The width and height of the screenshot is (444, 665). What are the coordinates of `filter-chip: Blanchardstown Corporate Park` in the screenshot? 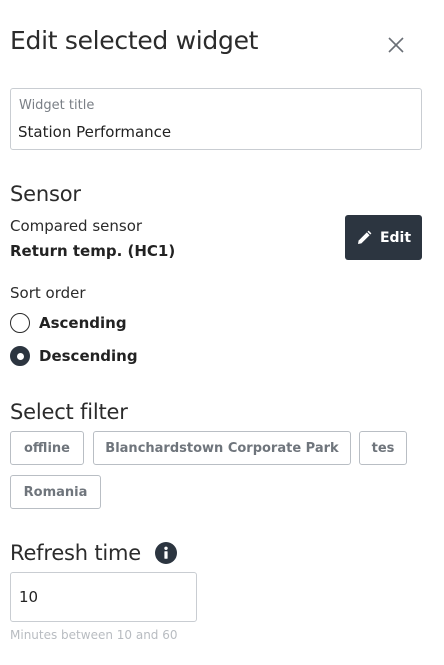 It's located at (222, 448).